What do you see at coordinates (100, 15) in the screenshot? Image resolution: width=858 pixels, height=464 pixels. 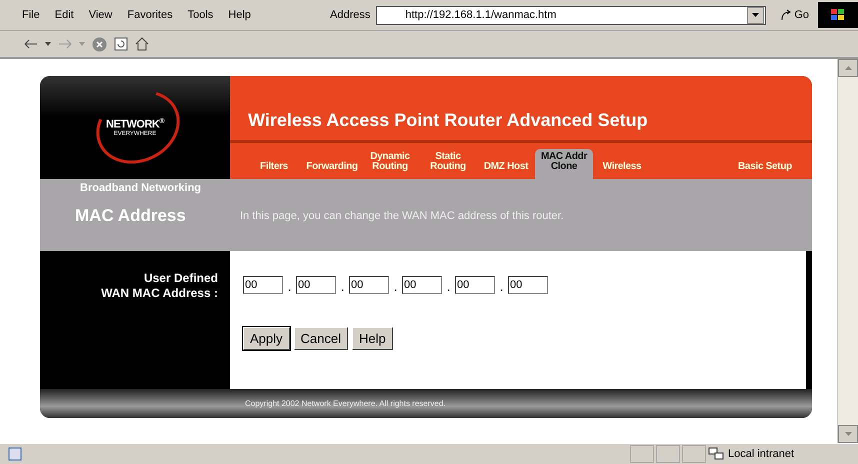 I see `menu-item: View` at bounding box center [100, 15].